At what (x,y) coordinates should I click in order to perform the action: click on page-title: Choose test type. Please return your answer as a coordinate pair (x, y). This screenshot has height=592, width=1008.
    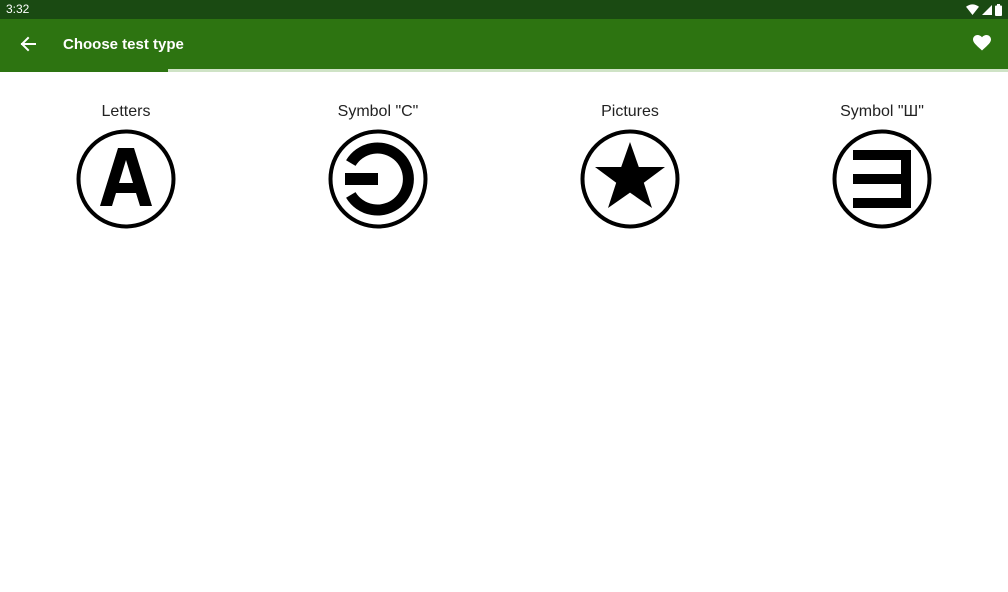
    Looking at the image, I should click on (123, 44).